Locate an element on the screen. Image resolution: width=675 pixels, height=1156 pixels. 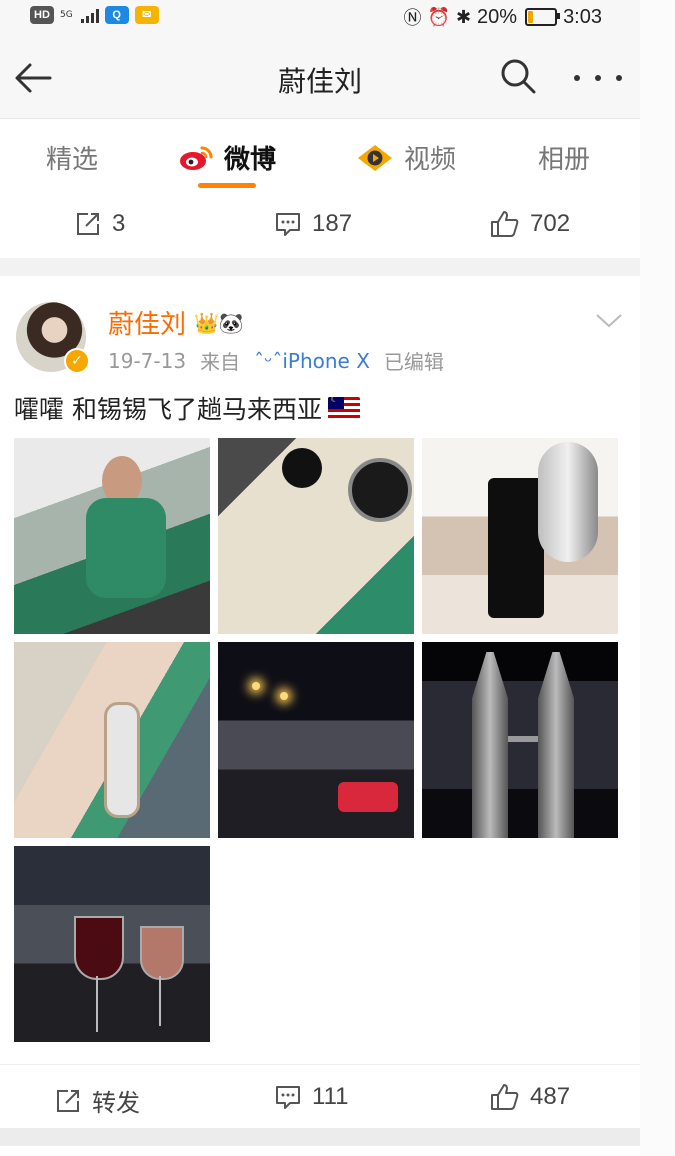
verified-badge-icon: ✓ is located at coordinates (77, 361).